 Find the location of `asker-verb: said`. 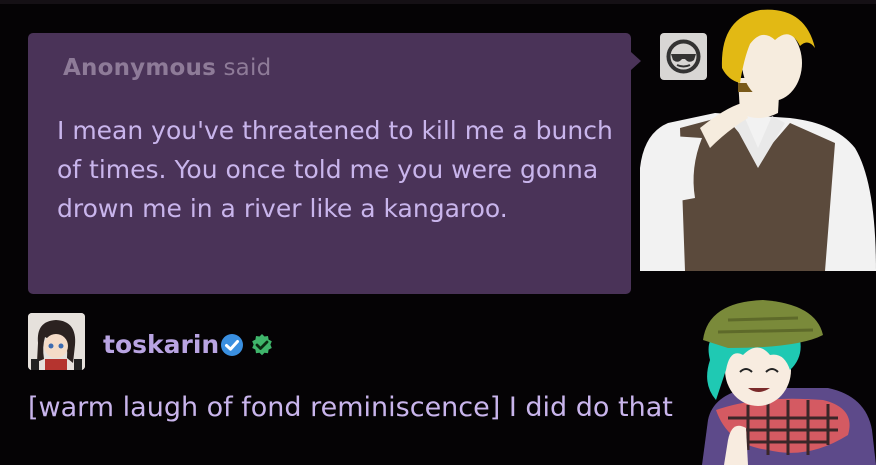

asker-verb: said is located at coordinates (247, 68).